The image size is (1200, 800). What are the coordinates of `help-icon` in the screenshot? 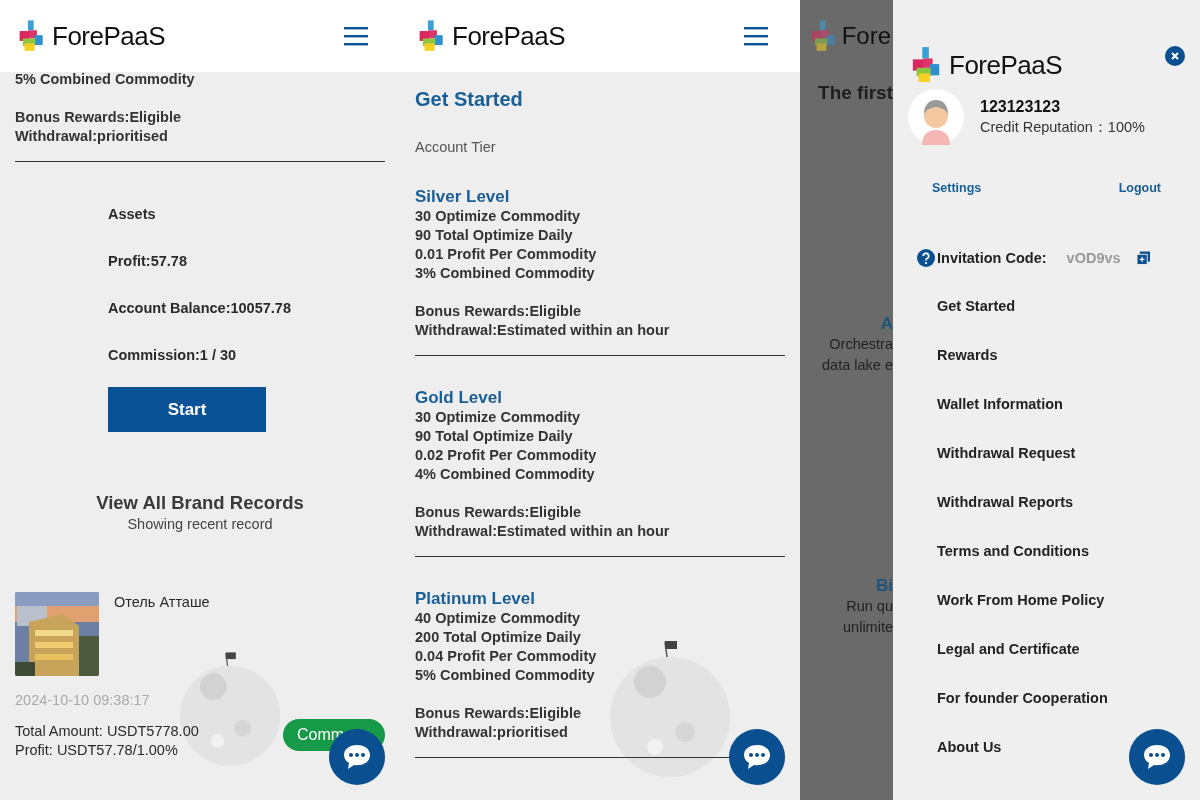 It's located at (926, 258).